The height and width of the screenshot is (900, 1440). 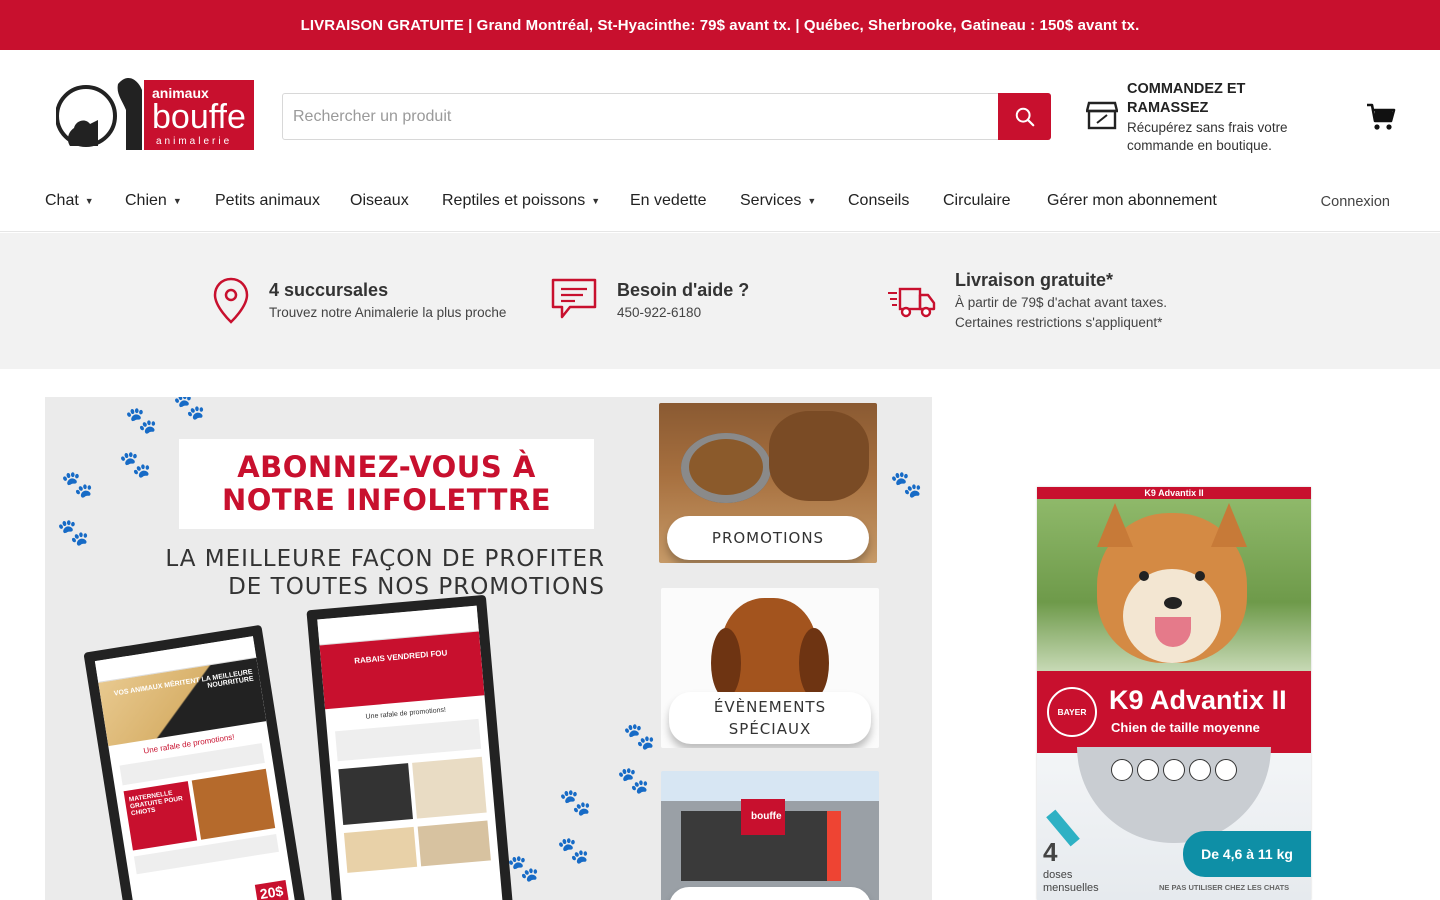 What do you see at coordinates (912, 302) in the screenshot?
I see `delivery-truck-icon` at bounding box center [912, 302].